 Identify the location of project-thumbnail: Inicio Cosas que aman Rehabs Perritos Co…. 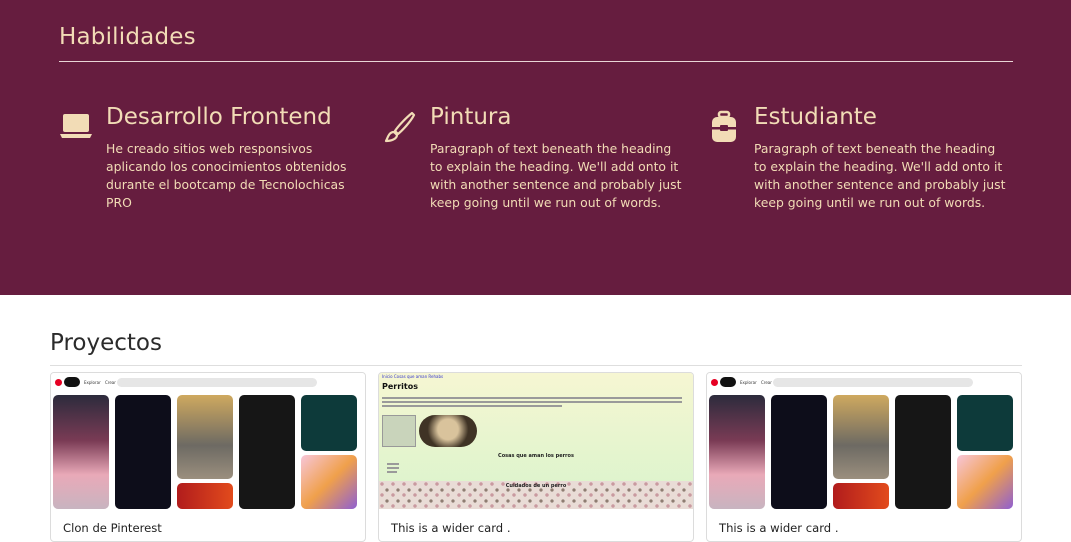
(536, 441).